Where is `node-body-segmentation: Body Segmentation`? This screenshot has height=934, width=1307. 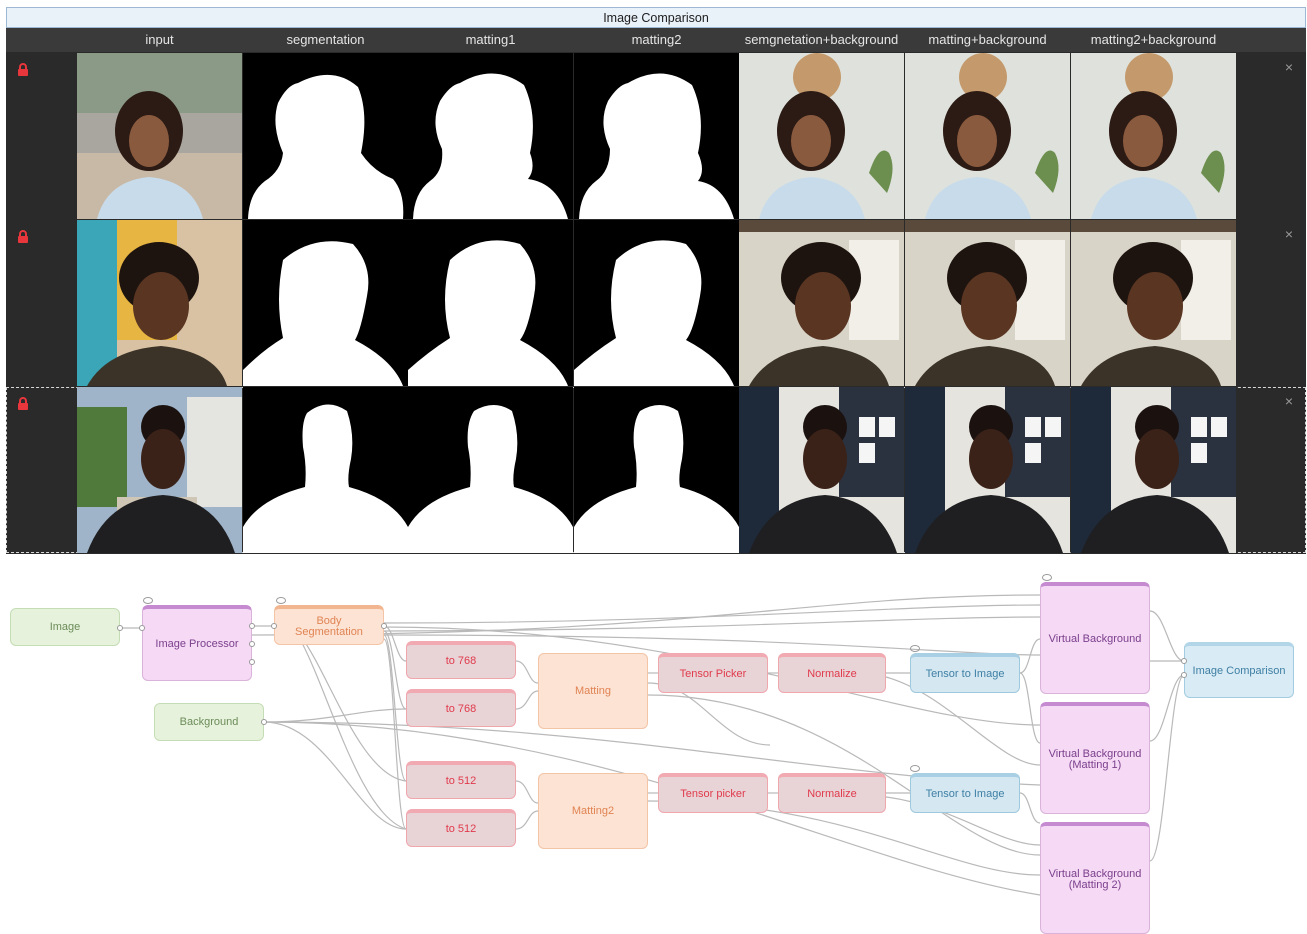 node-body-segmentation: Body Segmentation is located at coordinates (329, 625).